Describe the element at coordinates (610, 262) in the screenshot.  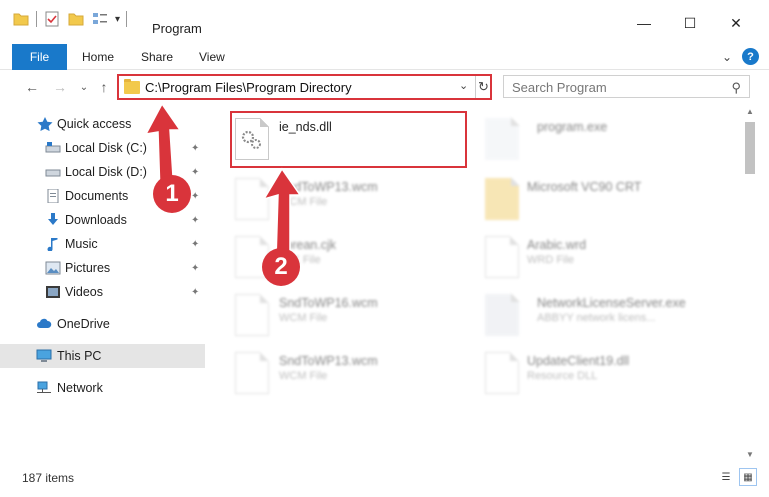
I see `file-item: Arabic.wrd WRD File` at that location.